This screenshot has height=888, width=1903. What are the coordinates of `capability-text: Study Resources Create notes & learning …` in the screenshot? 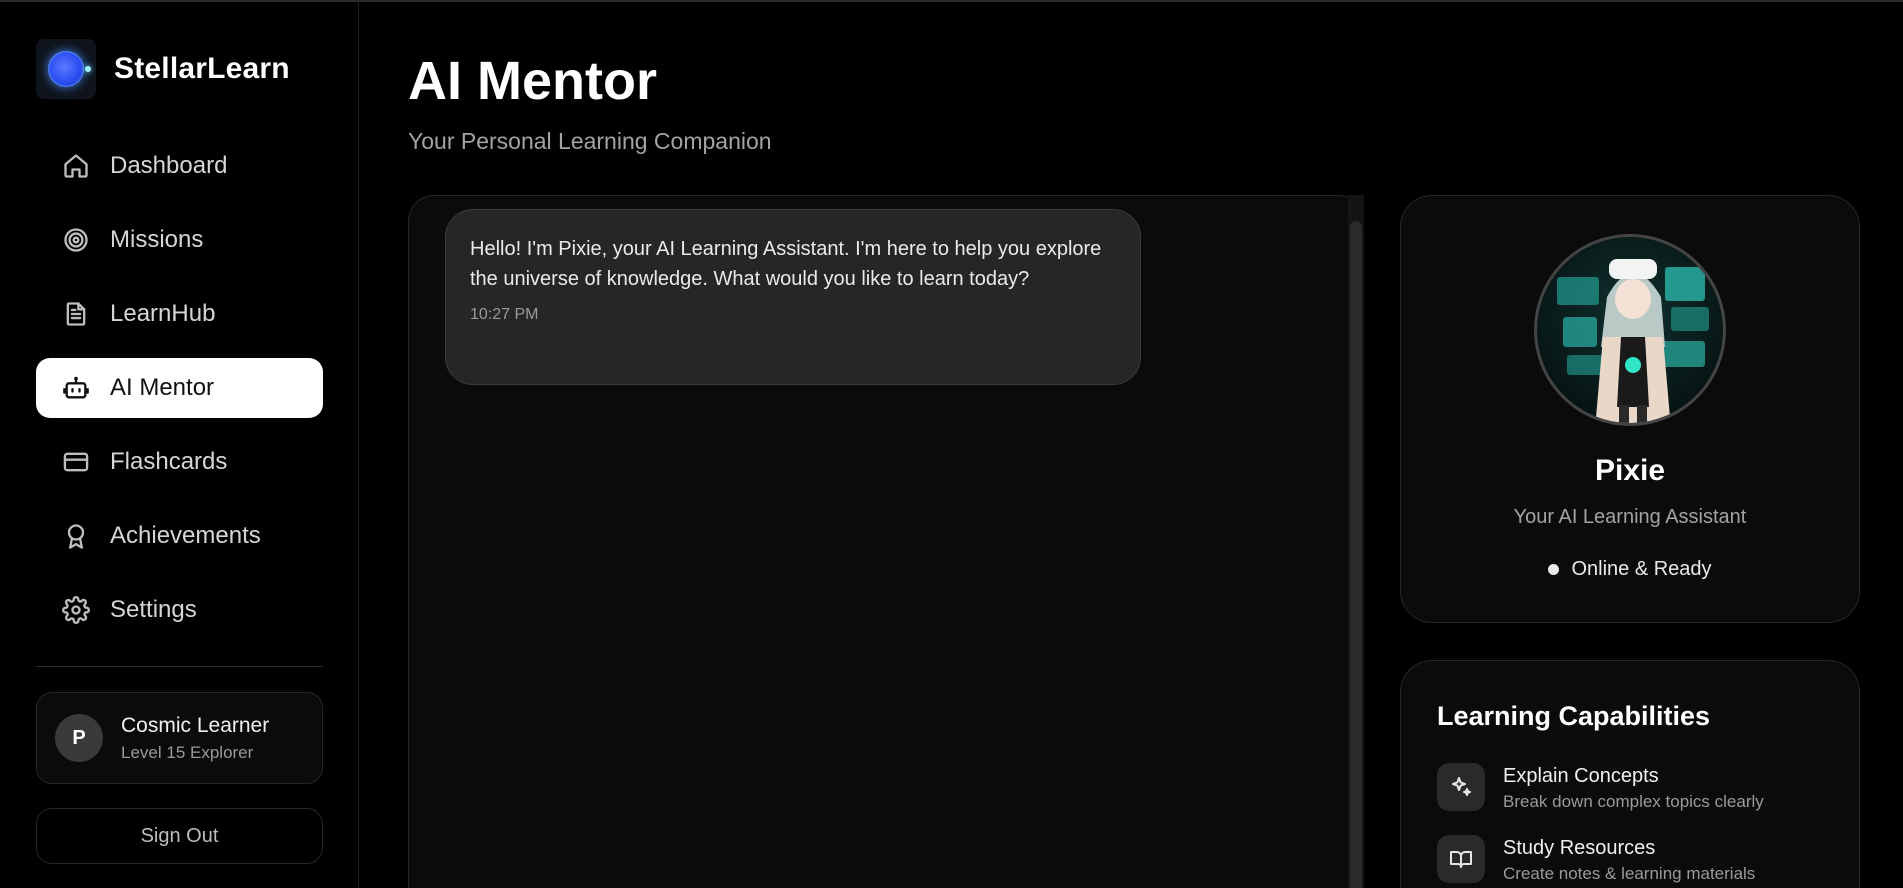 It's located at (1629, 860).